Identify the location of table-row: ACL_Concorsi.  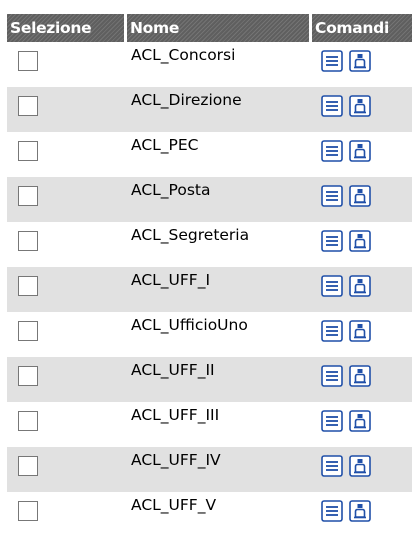
(209, 64).